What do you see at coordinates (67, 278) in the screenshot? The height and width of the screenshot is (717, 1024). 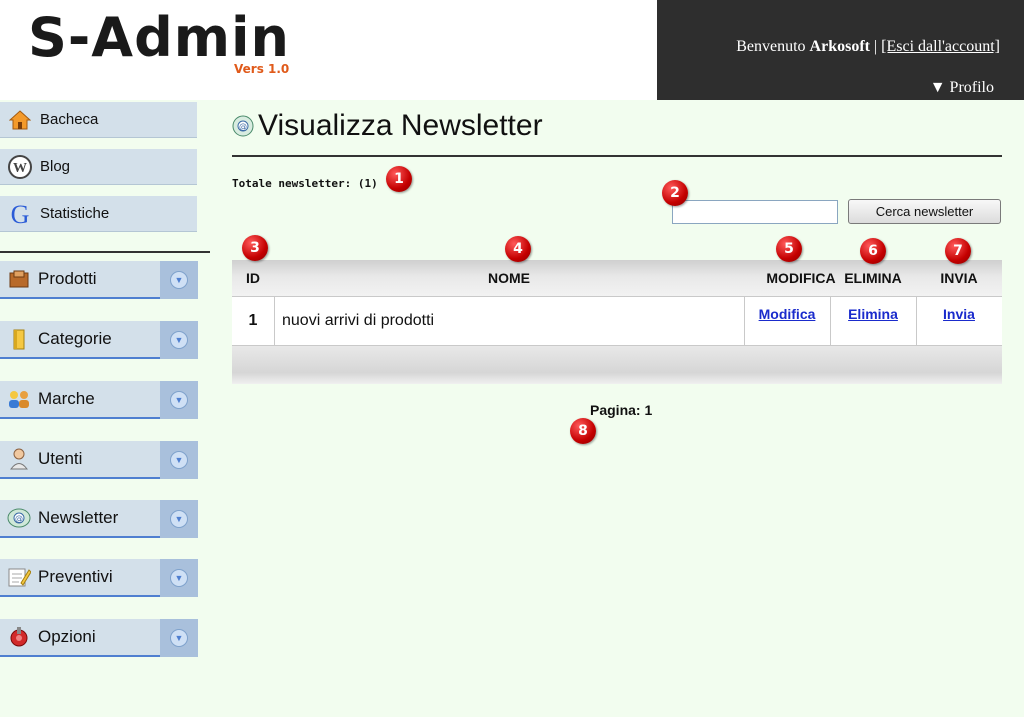 I see `sidebar-item-label: Prodotti` at bounding box center [67, 278].